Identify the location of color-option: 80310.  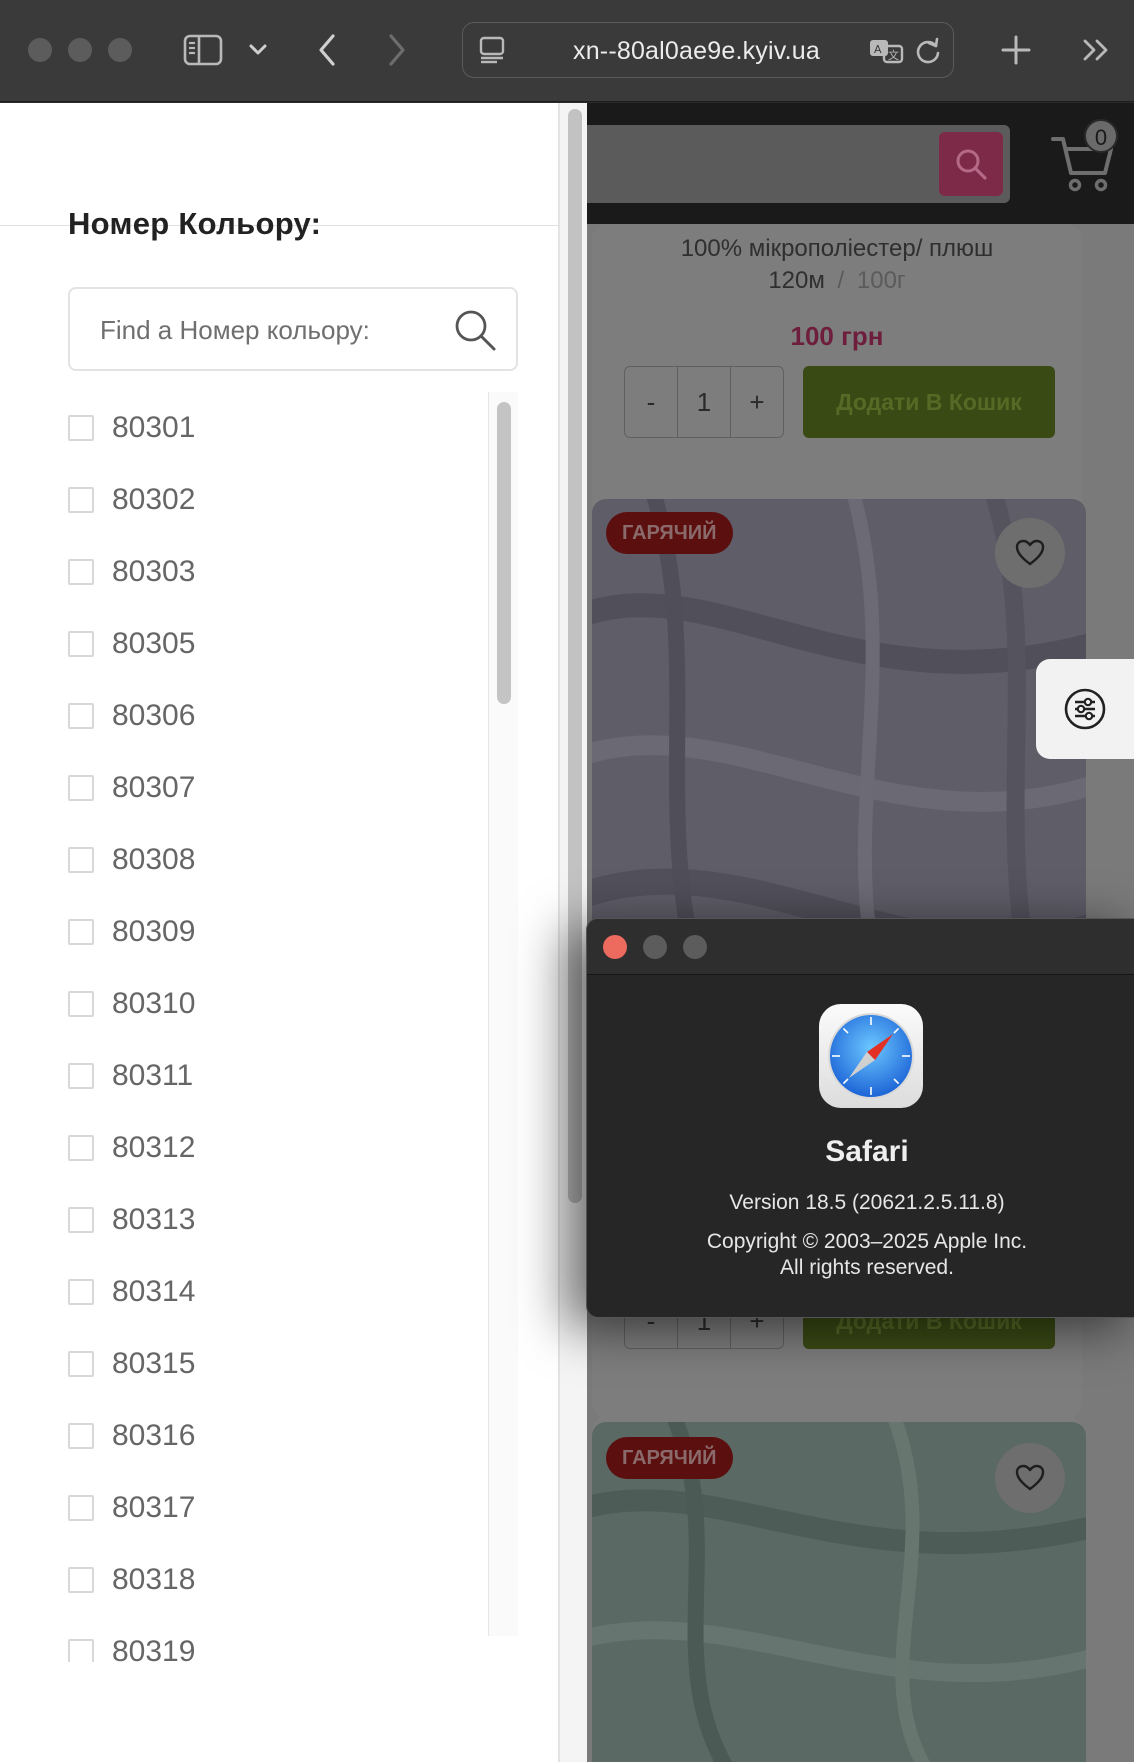
(278, 1004).